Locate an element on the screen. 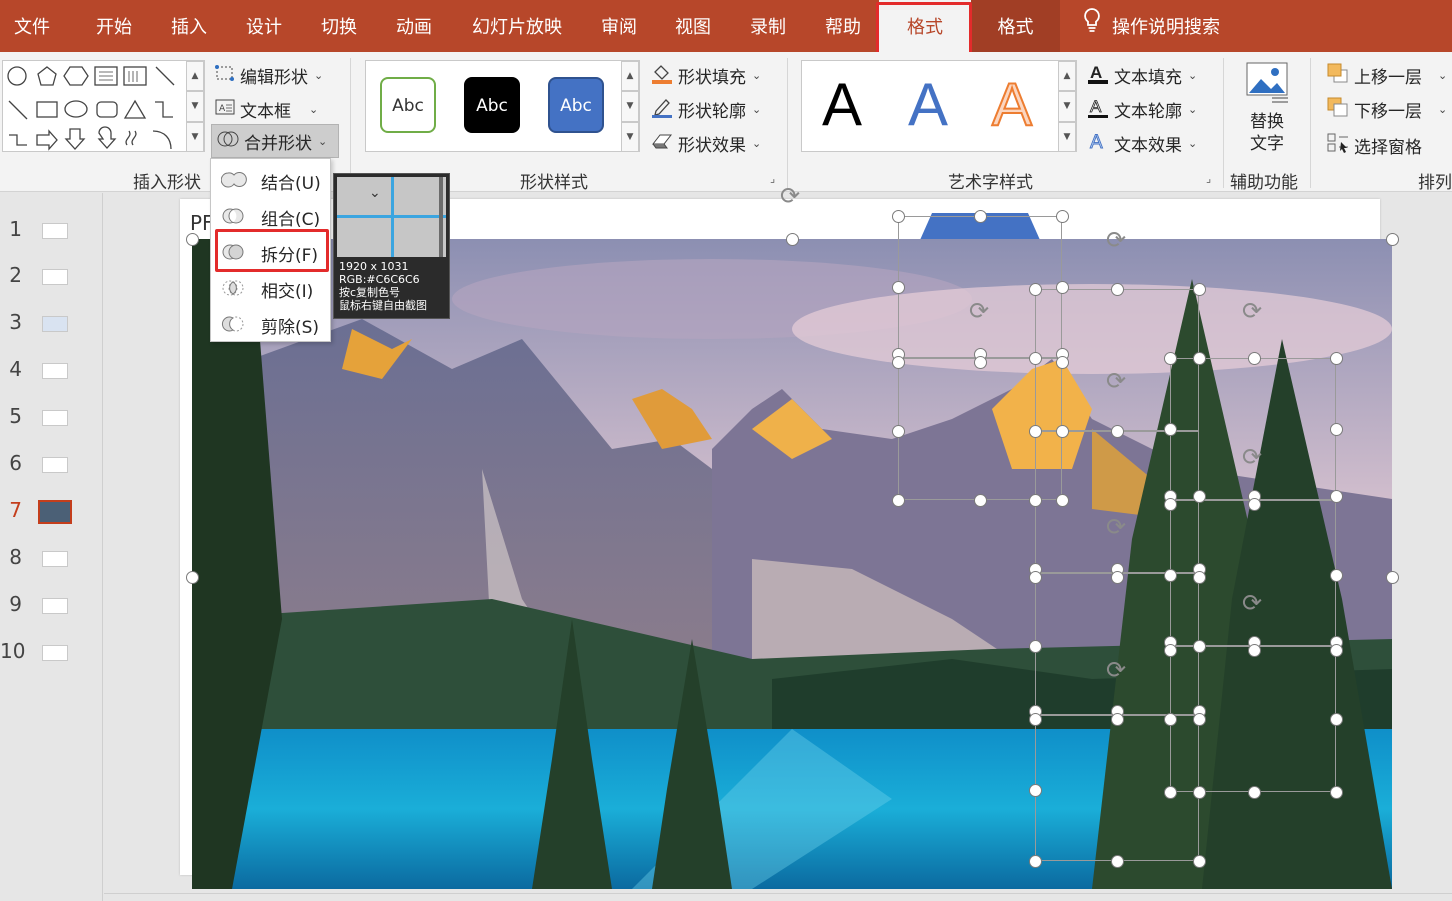  text-outline-button: A 文本轮廓 ⌄ is located at coordinates (1141, 109).